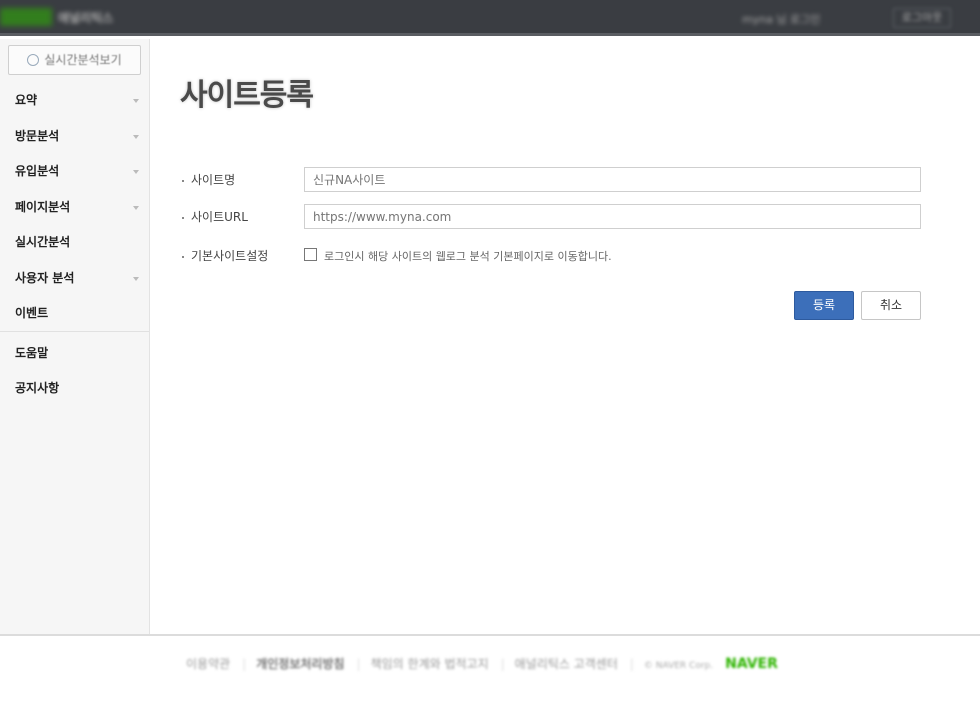 Image resolution: width=980 pixels, height=707 pixels. What do you see at coordinates (566, 664) in the screenshot?
I see `footer-support-link: 애널리틱스 고객센터` at bounding box center [566, 664].